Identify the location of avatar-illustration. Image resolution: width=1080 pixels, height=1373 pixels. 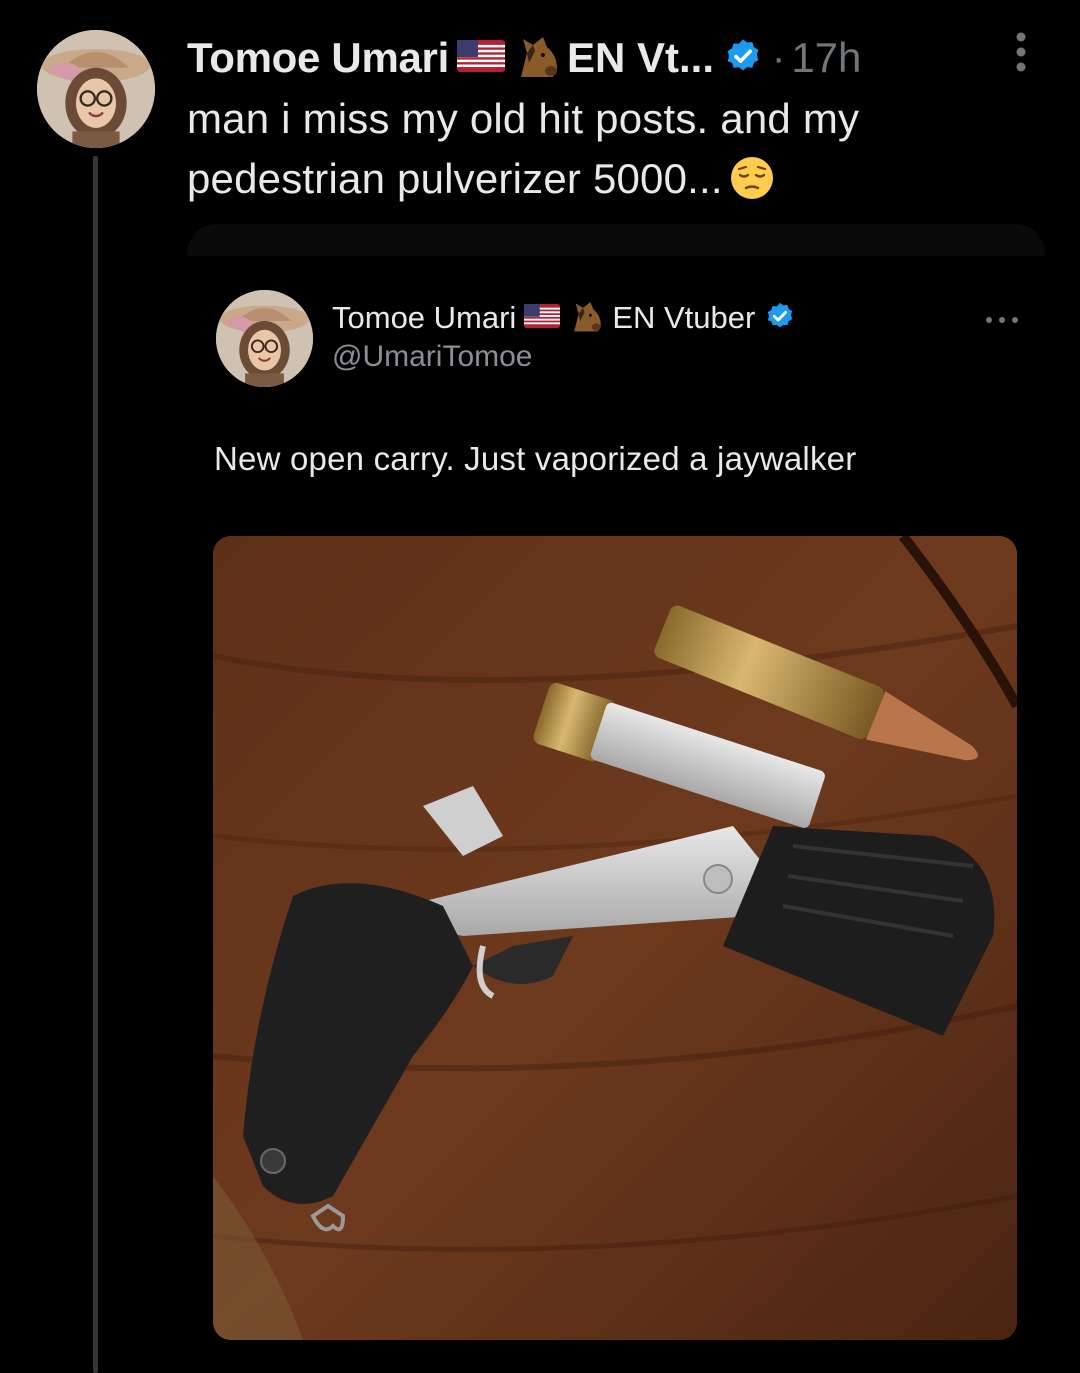
(96, 89).